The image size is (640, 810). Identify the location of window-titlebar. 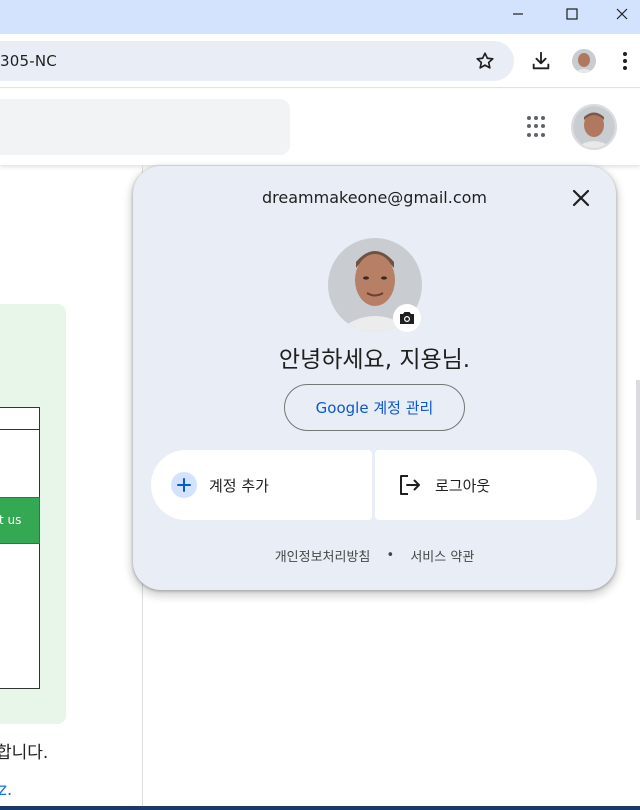
(320, 17).